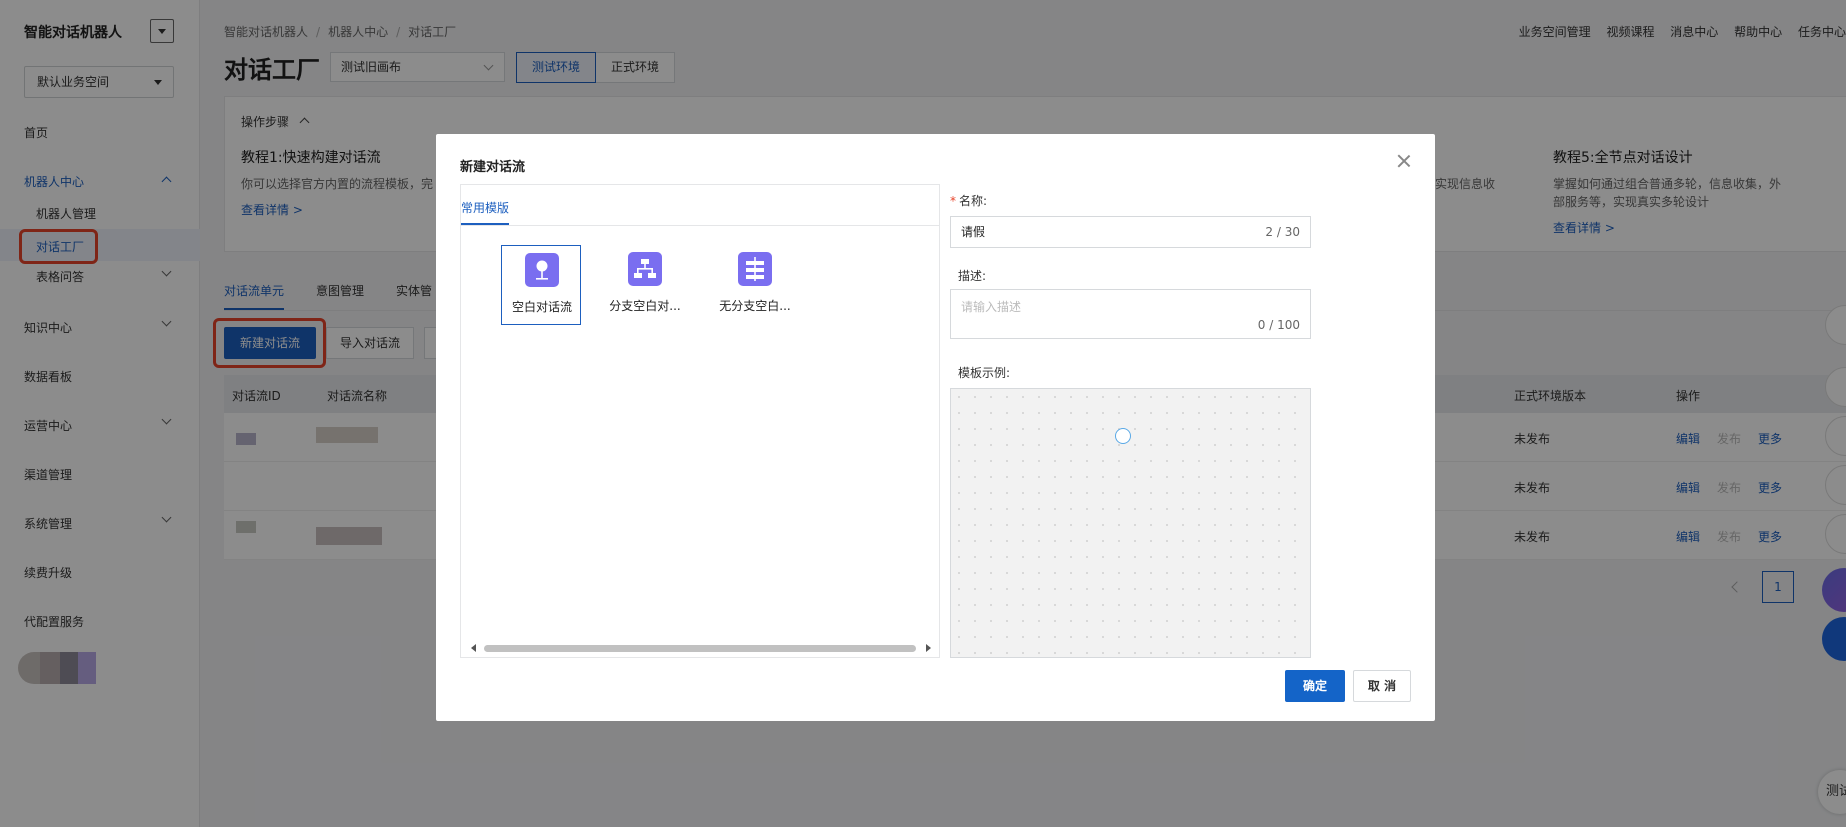  I want to click on name-label: * 名称:, so click(968, 200).